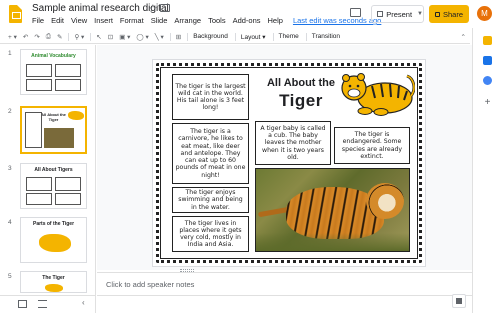 The height and width of the screenshot is (313, 500). I want to click on menu-format: Format, so click(132, 20).